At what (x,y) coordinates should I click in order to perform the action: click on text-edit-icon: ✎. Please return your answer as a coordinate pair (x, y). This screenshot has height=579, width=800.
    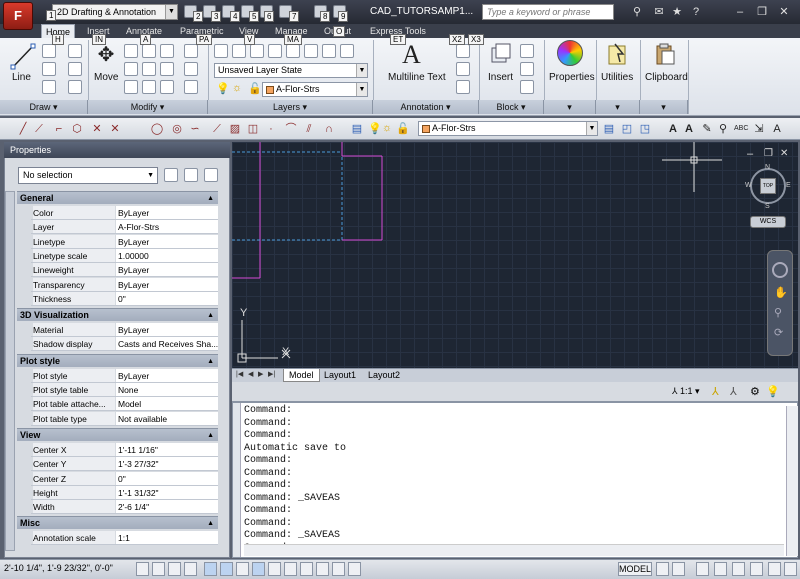
    Looking at the image, I should click on (707, 129).